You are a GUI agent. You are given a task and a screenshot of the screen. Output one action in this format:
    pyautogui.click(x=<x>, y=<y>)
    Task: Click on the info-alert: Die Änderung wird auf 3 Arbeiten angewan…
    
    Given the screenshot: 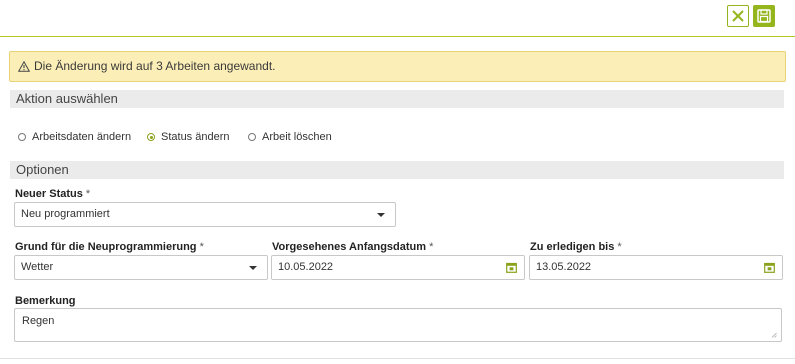 What is the action you would take?
    pyautogui.click(x=397, y=66)
    